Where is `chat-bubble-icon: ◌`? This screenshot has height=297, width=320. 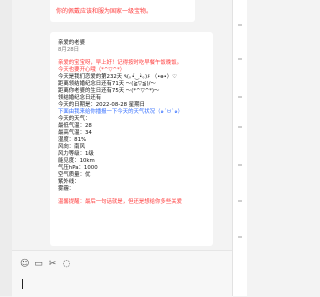 chat-bubble-icon: ◌ is located at coordinates (66, 264).